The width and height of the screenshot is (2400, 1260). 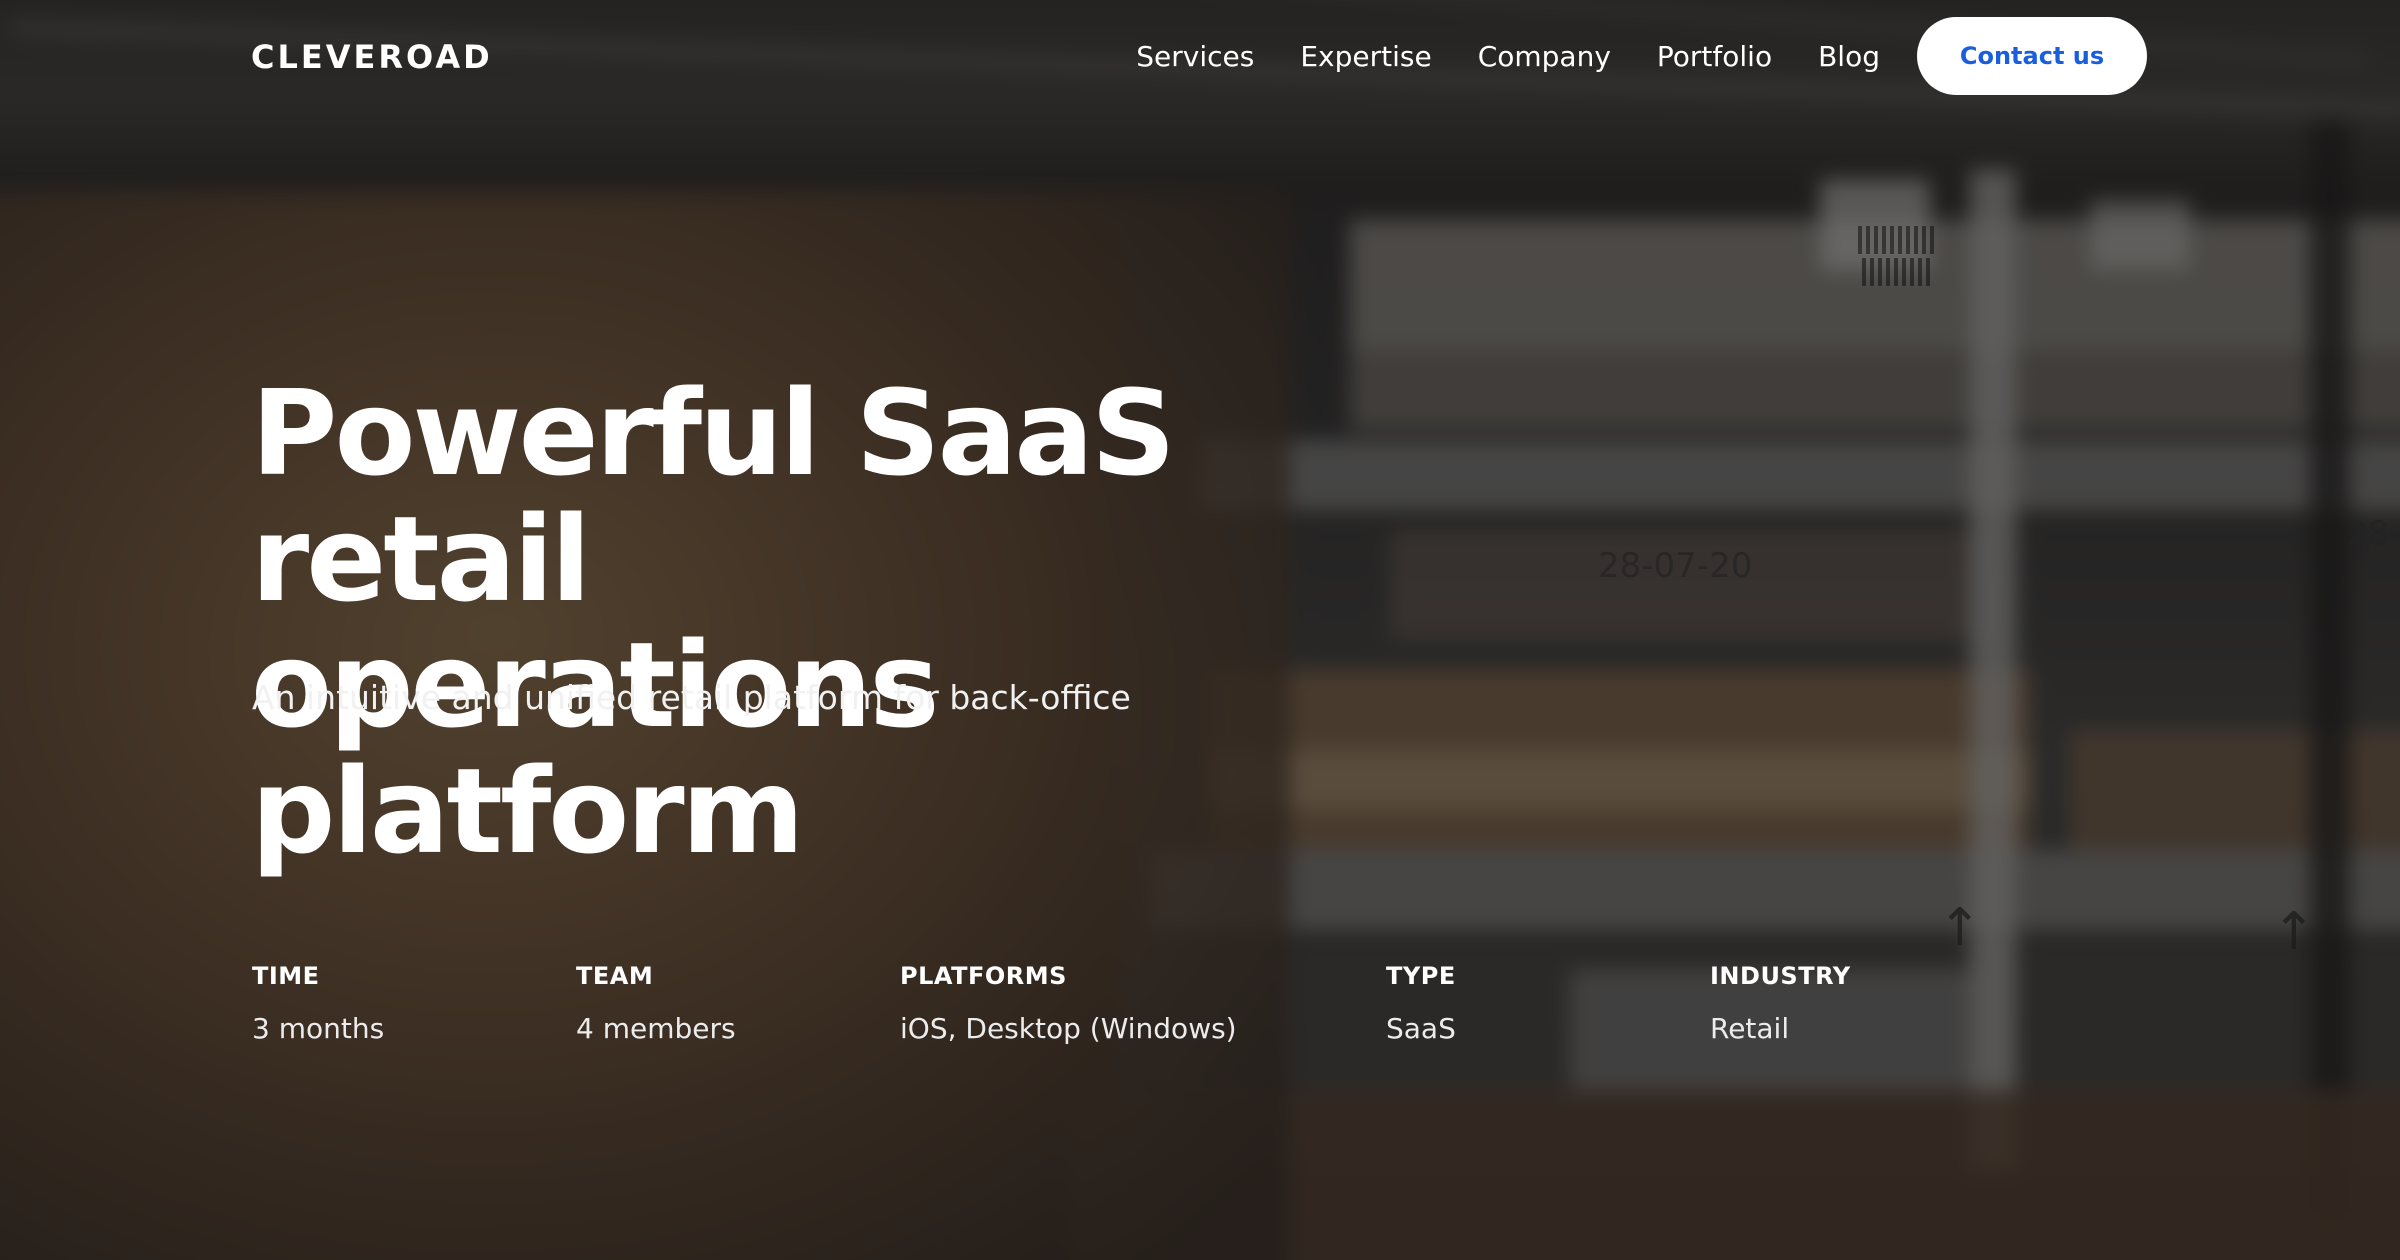 I want to click on contact-us-button: Contact us, so click(x=2032, y=56).